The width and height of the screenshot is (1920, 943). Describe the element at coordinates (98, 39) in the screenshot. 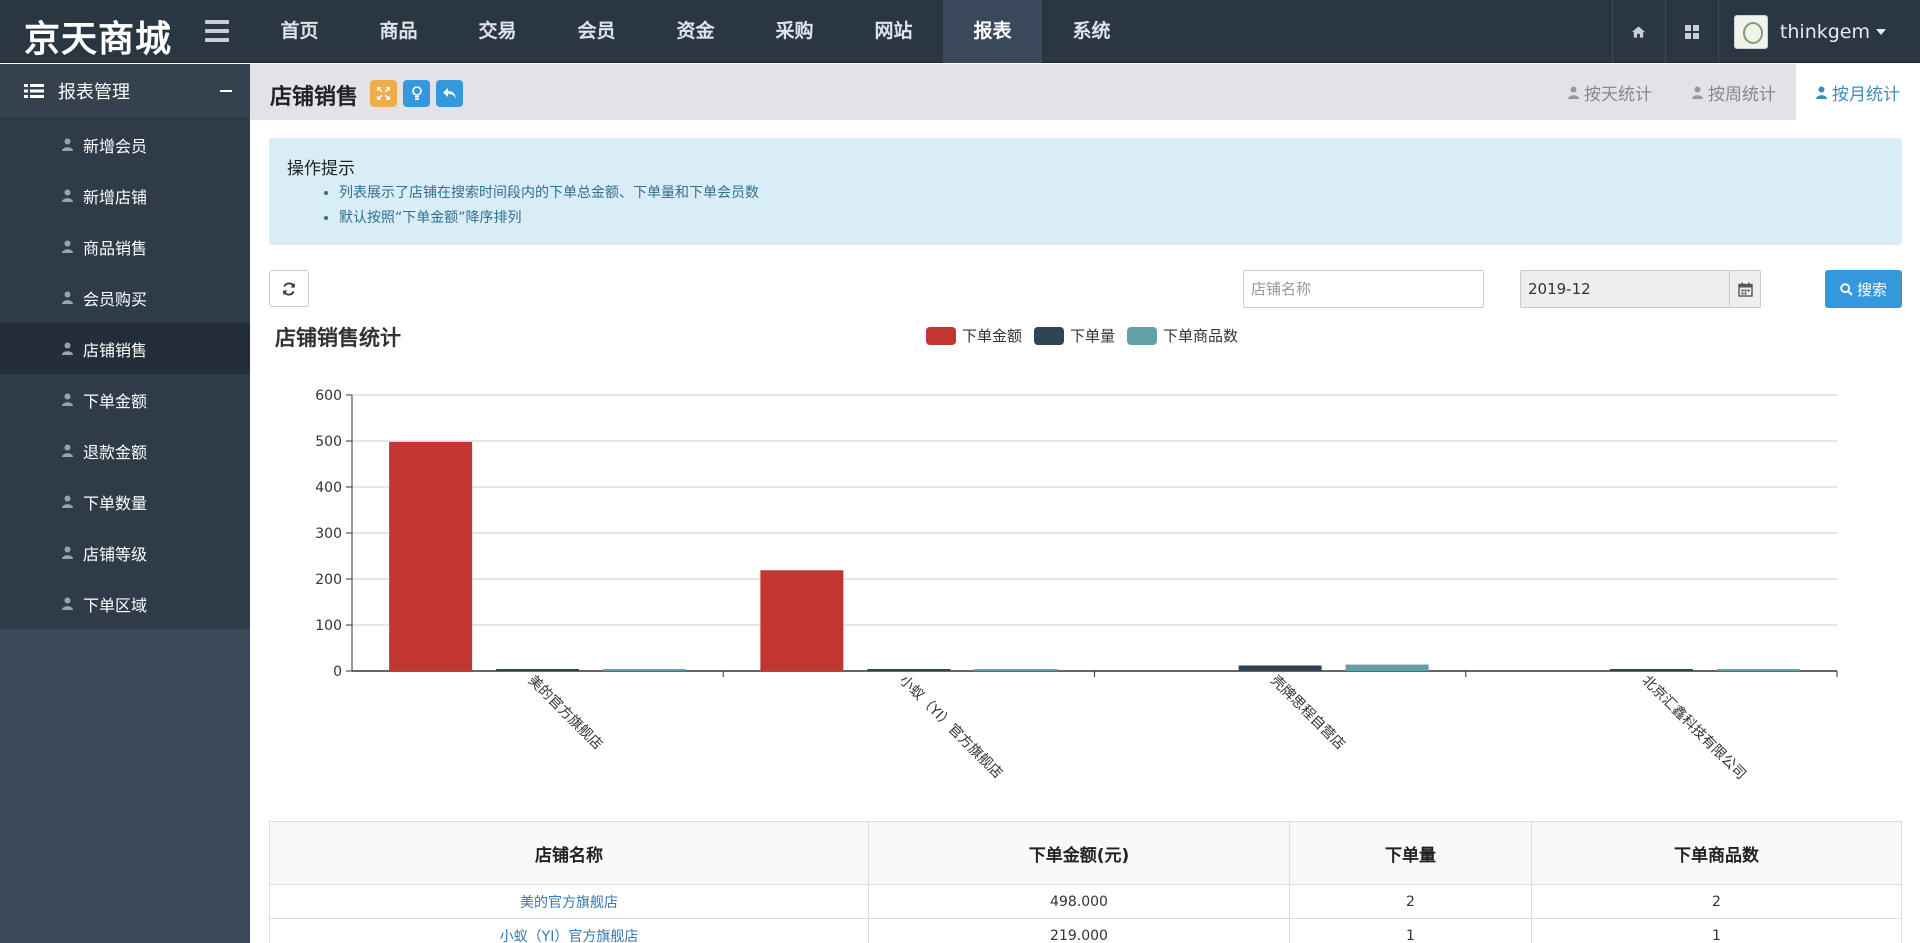

I see `logo-text: 京天商城` at that location.